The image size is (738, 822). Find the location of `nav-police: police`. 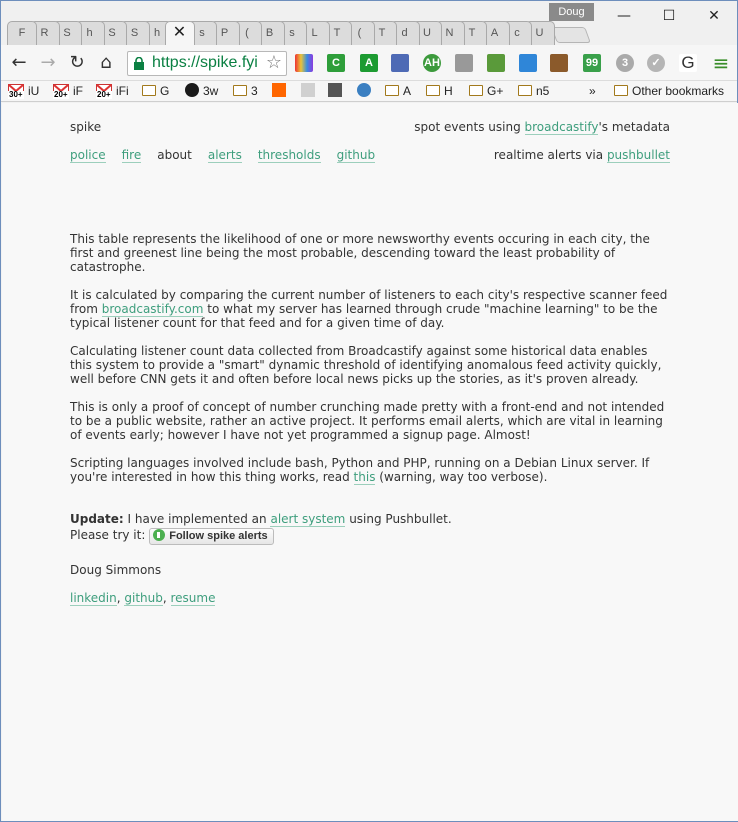

nav-police: police is located at coordinates (88, 155).